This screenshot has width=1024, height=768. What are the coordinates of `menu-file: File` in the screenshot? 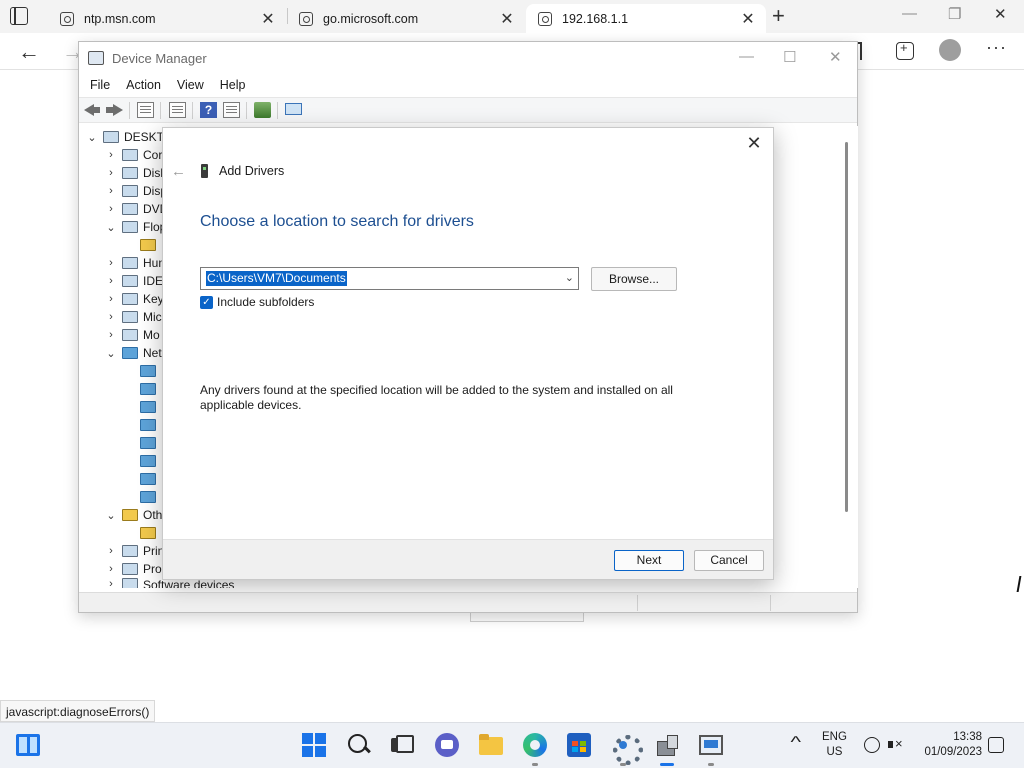 It's located at (100, 85).